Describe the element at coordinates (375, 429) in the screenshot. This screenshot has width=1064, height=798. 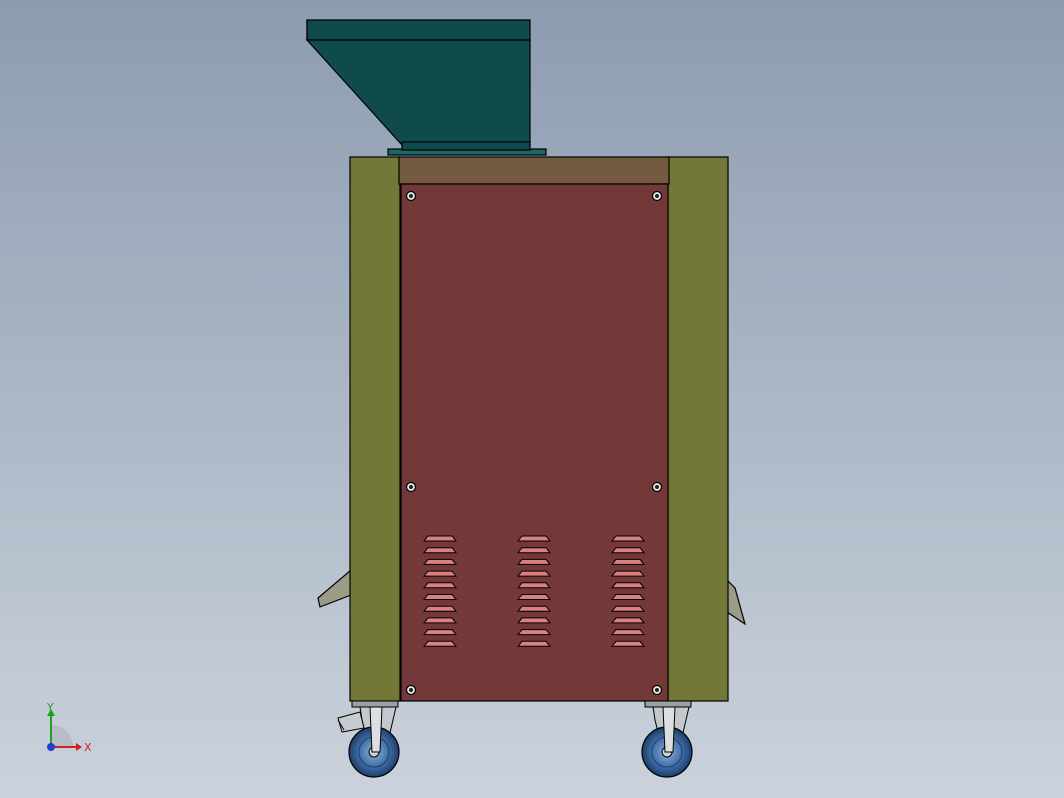
I see `left-side-post` at that location.